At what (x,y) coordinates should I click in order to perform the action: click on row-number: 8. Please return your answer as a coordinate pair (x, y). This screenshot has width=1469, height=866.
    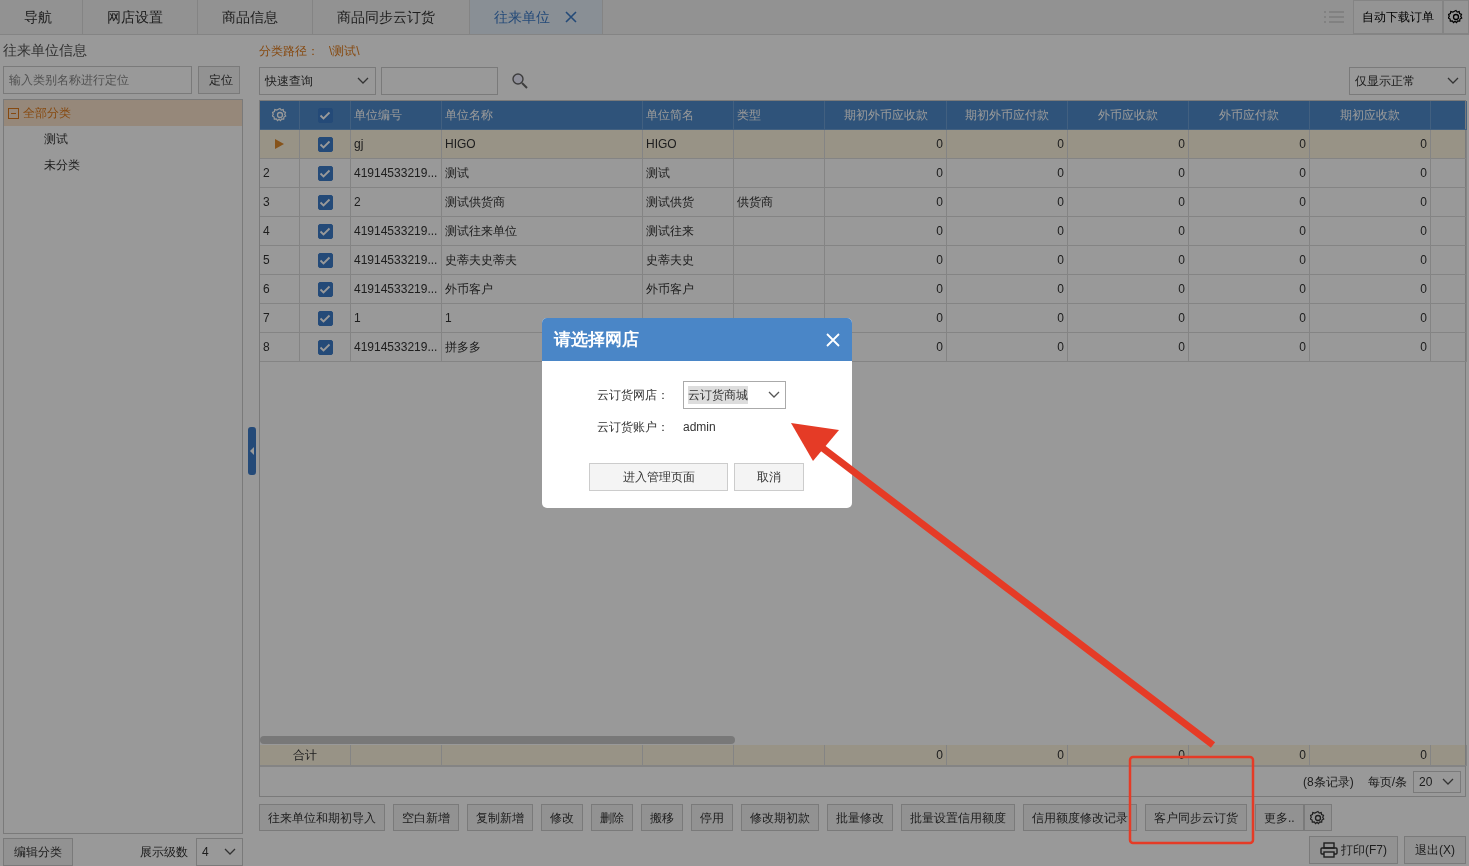
    Looking at the image, I should click on (266, 347).